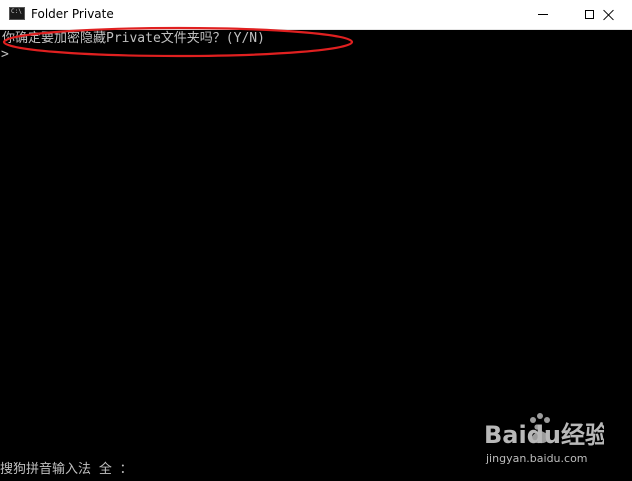 Image resolution: width=632 pixels, height=481 pixels. I want to click on title-bar: C:\ Folder Private, so click(316, 15).